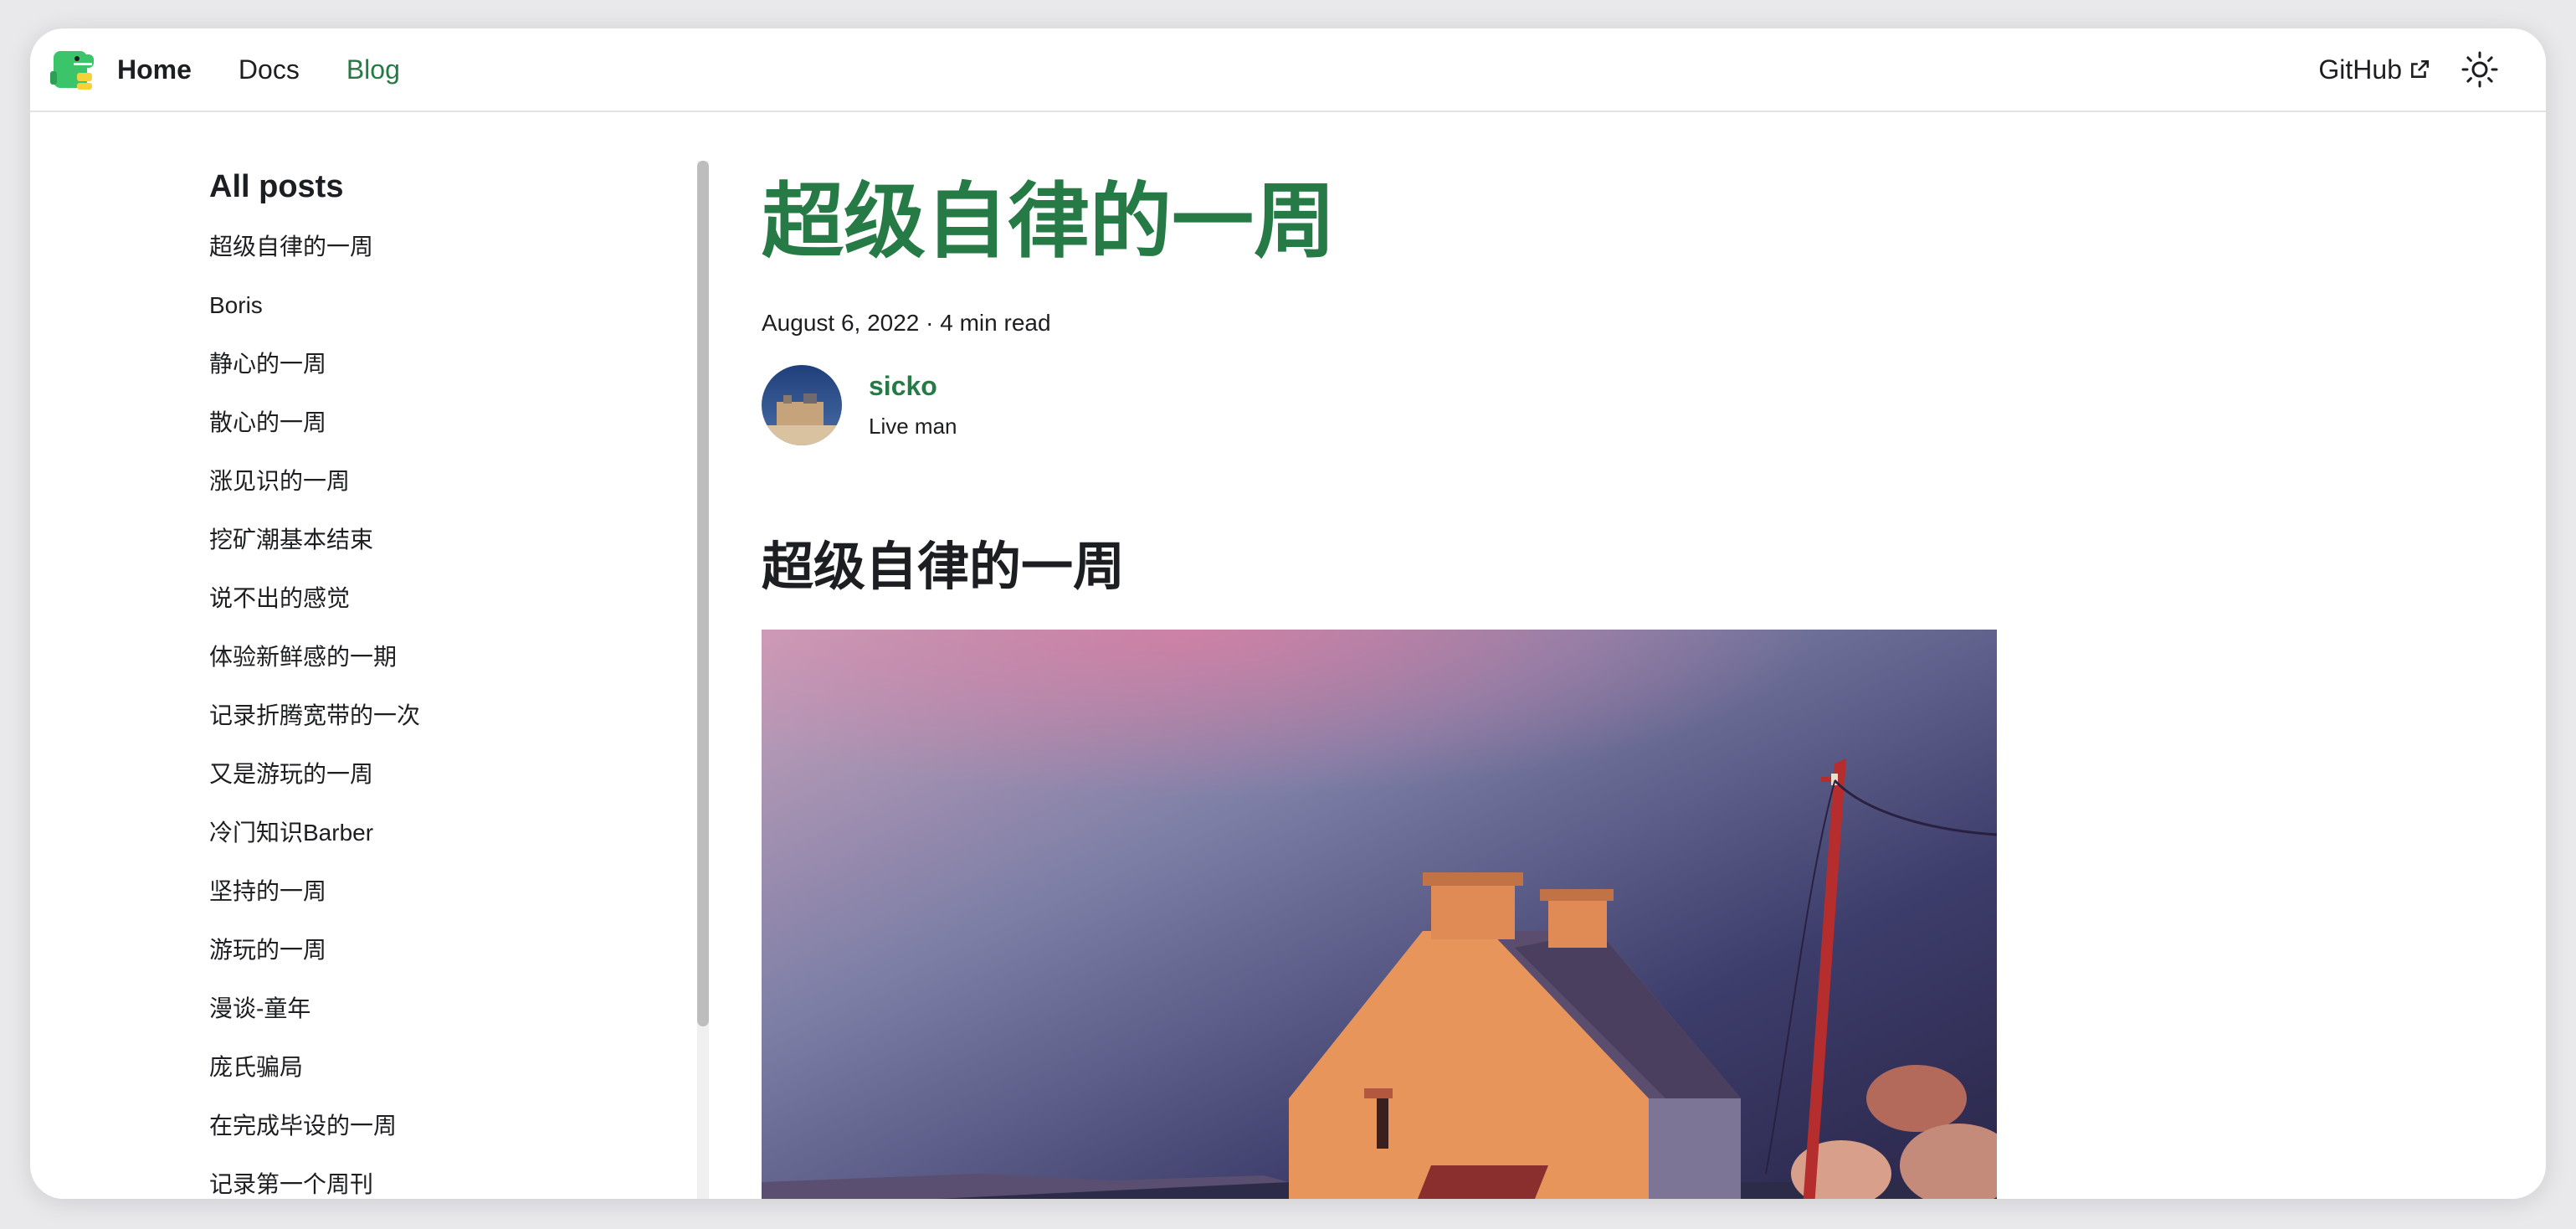 This screenshot has height=1229, width=2576. I want to click on navbar-right: GitHub, so click(2408, 69).